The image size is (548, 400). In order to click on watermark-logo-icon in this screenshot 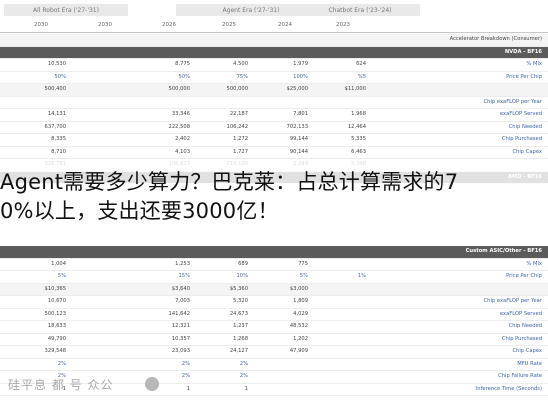, I will do `click(152, 384)`.